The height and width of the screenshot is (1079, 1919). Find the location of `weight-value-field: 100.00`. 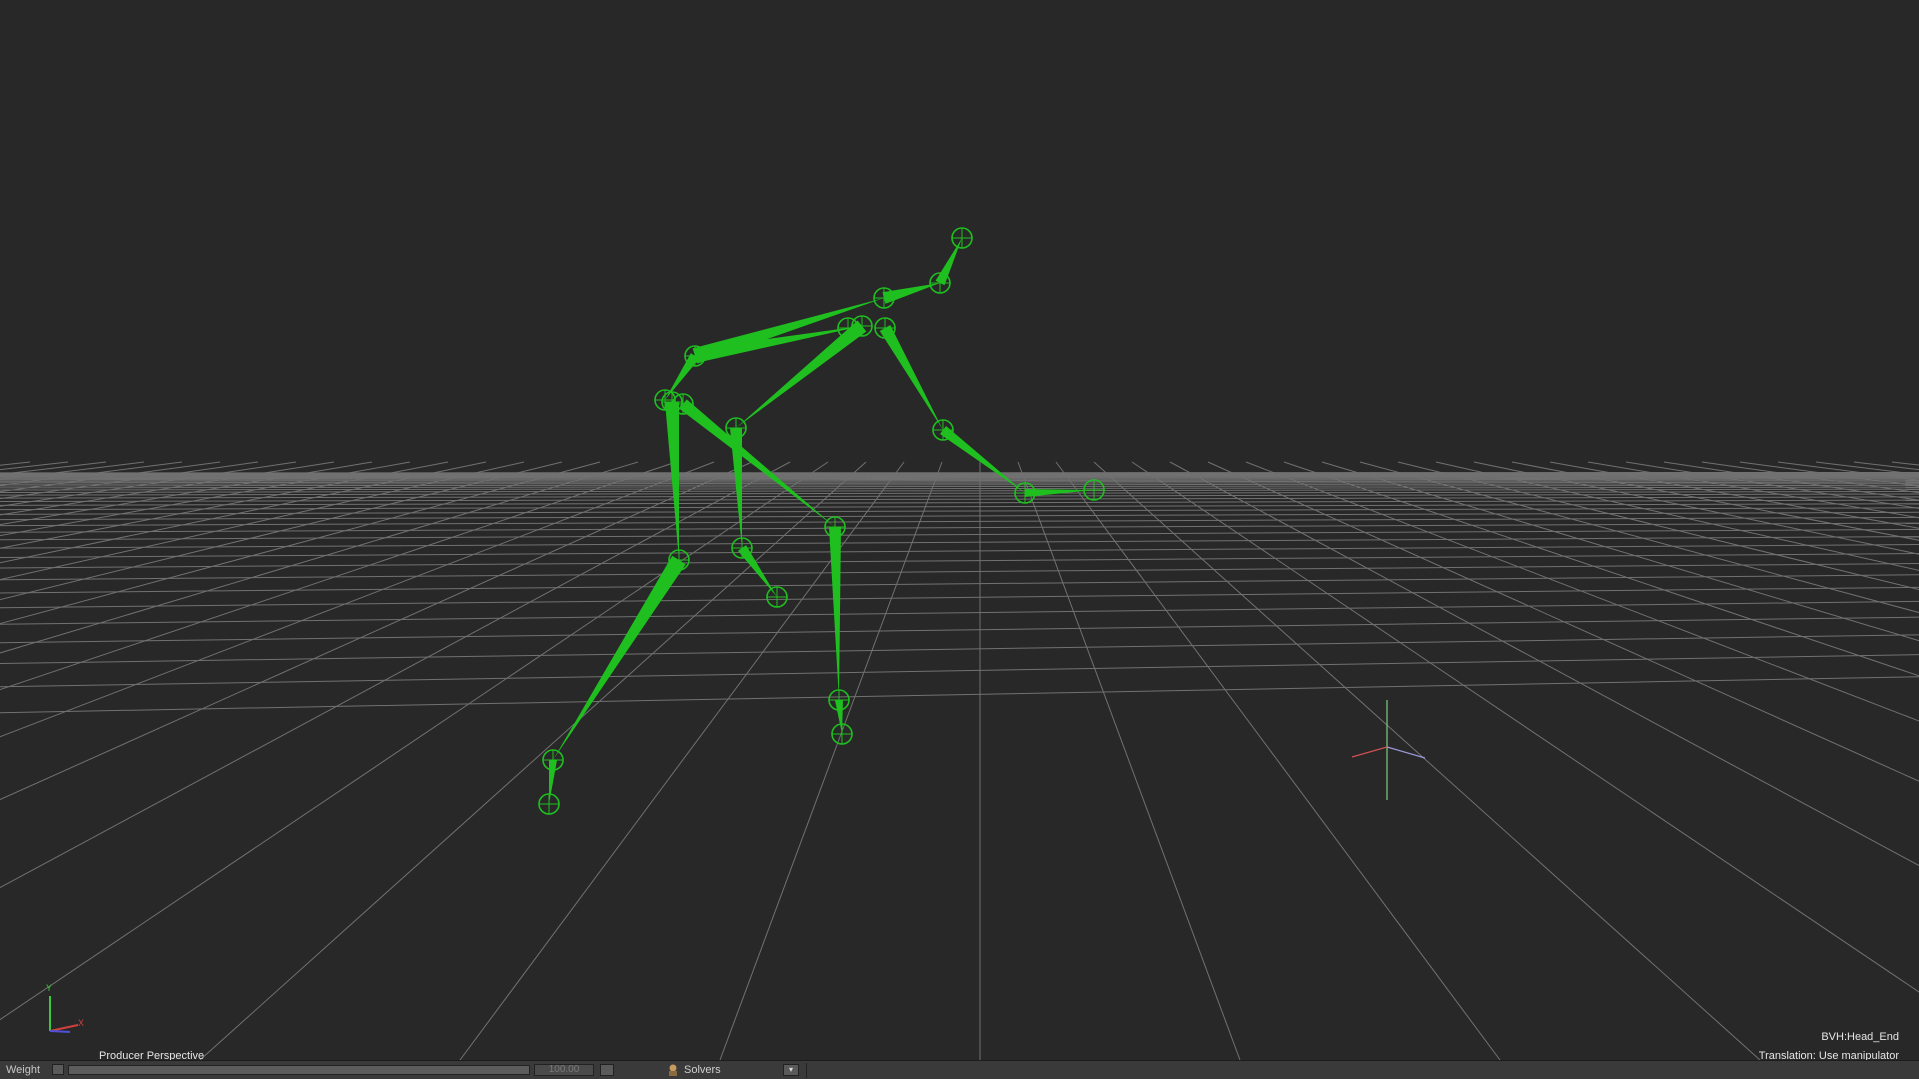

weight-value-field: 100.00 is located at coordinates (564, 1070).